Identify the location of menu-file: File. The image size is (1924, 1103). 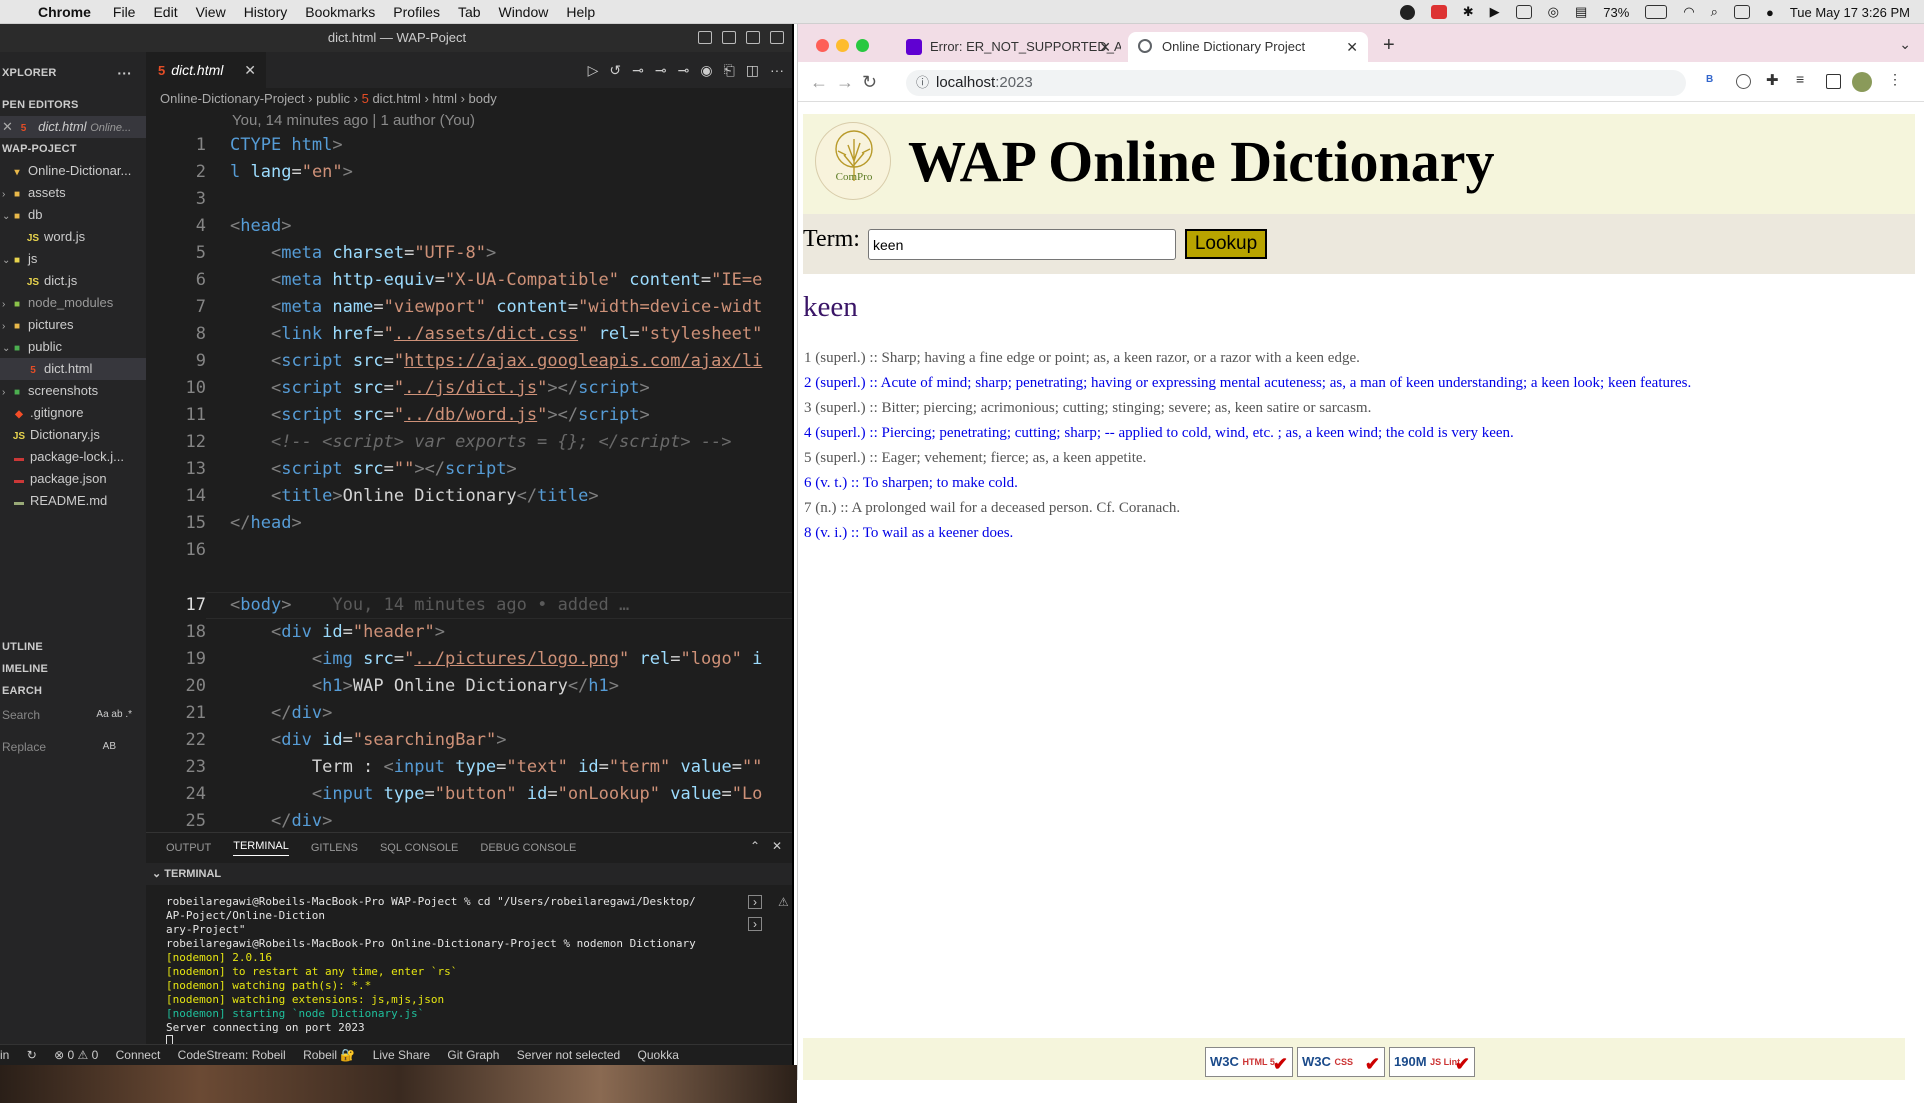
(124, 12).